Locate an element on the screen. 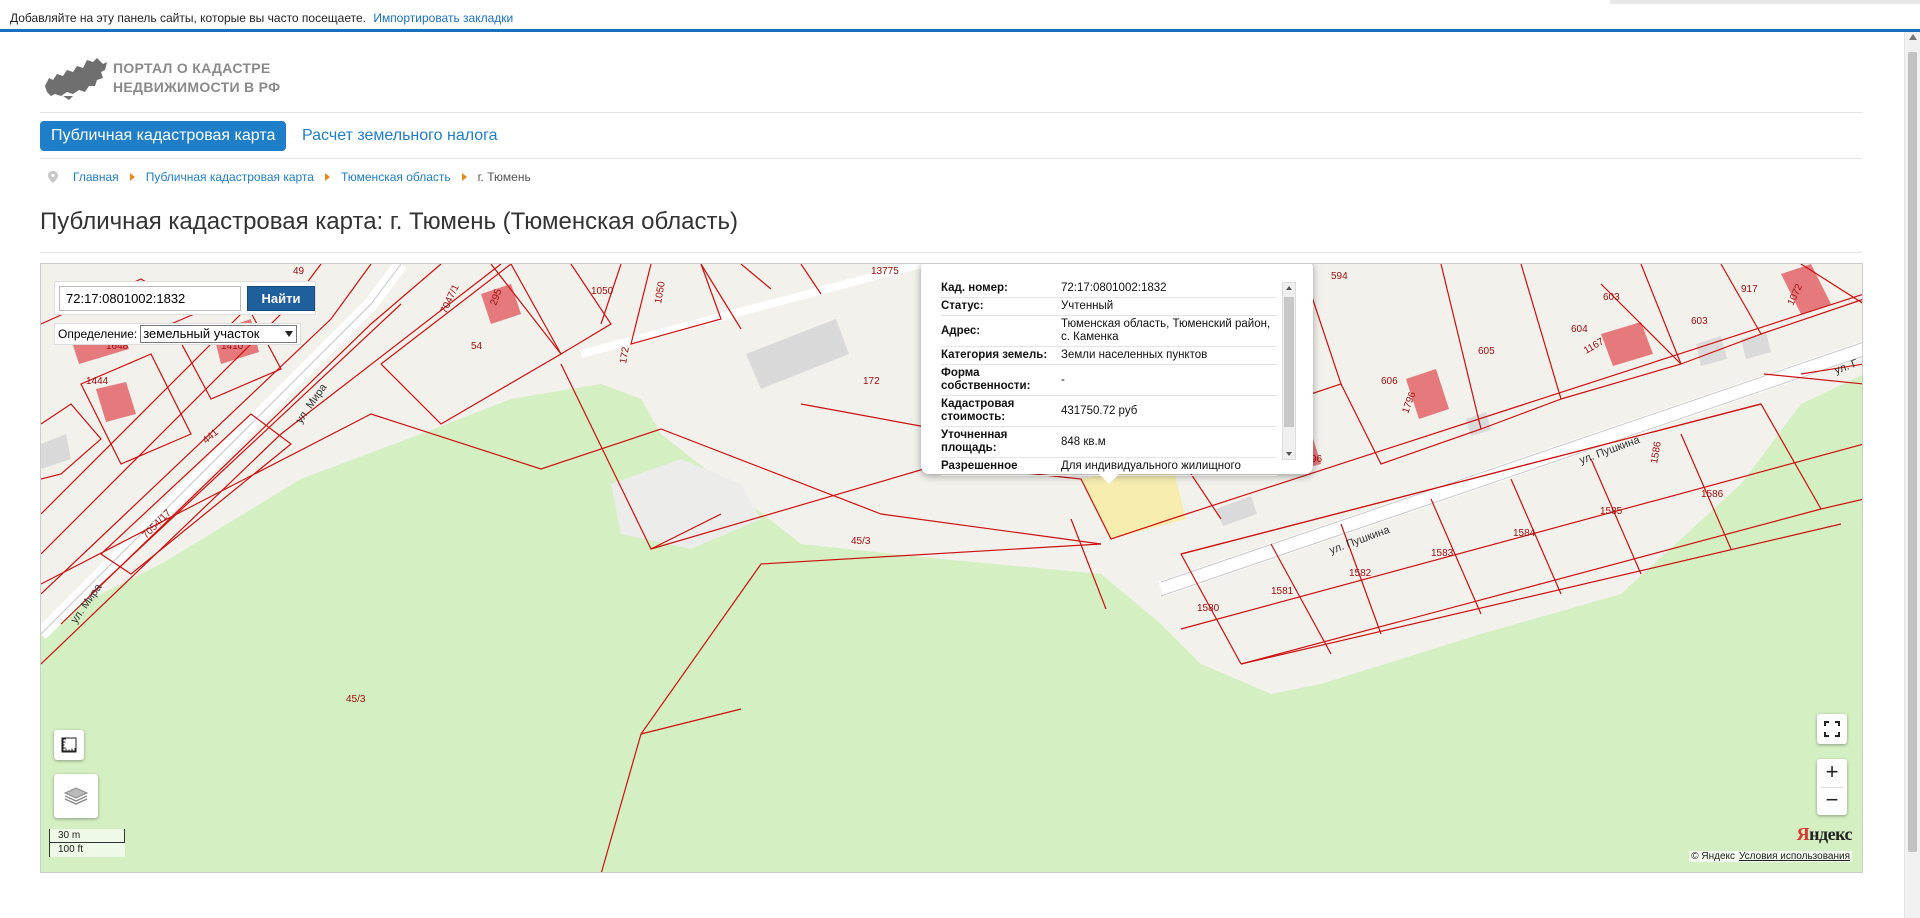 This screenshot has width=1920, height=918. import-bookmarks-link: Импортировать закладки is located at coordinates (443, 18).